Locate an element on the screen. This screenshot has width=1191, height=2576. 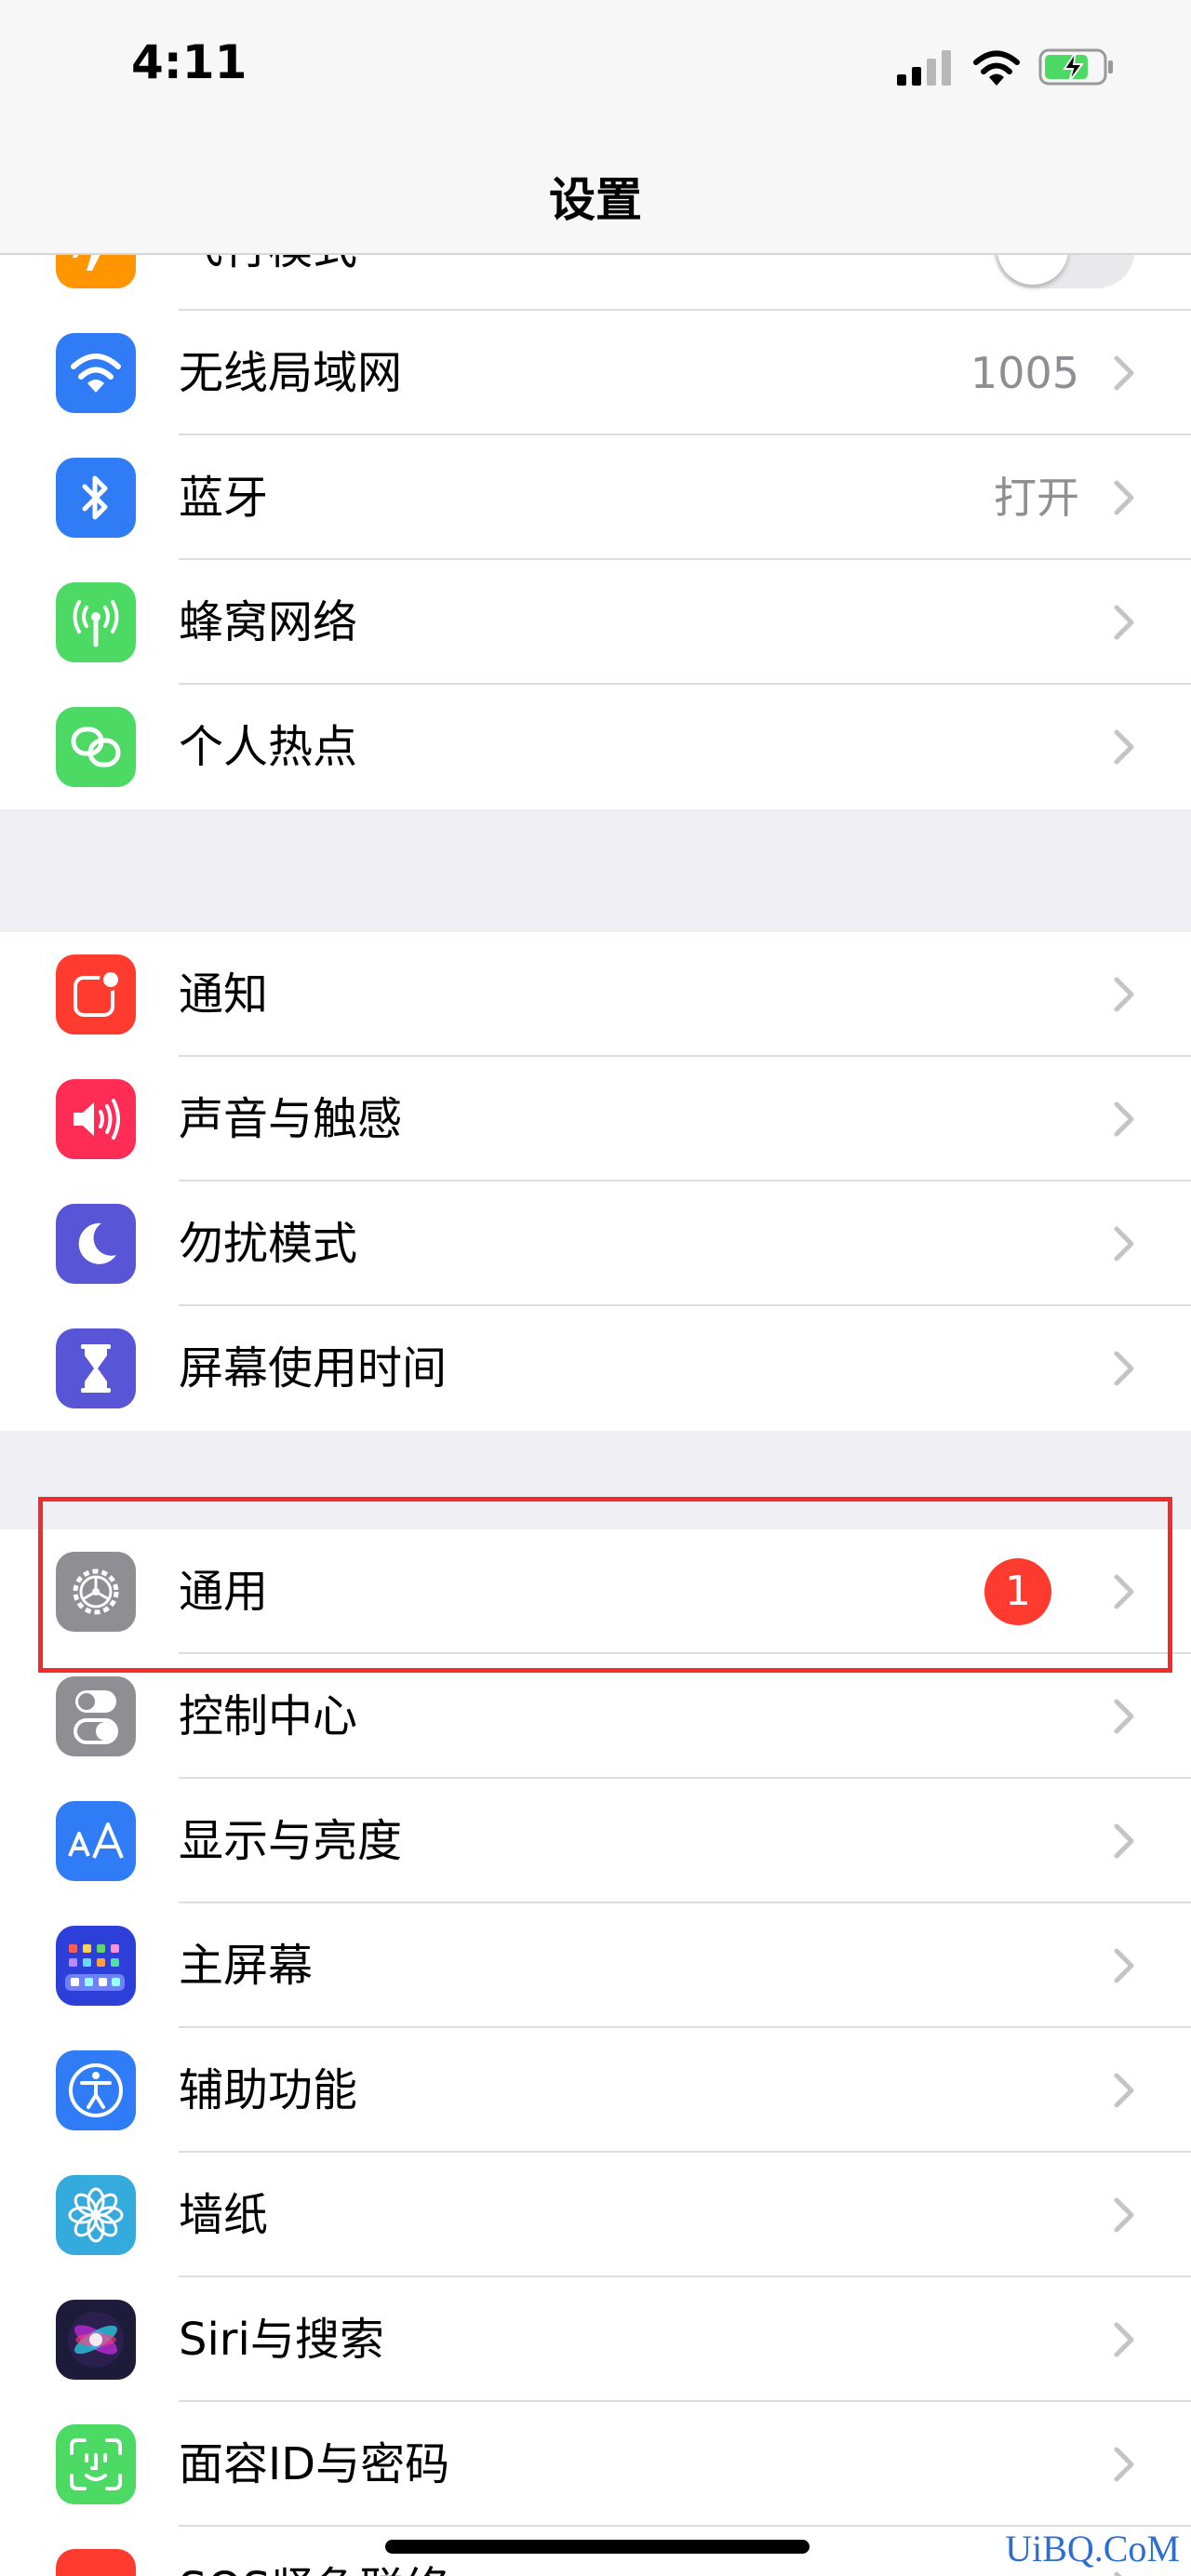
bluetooth-value: 打开 is located at coordinates (1036, 498).